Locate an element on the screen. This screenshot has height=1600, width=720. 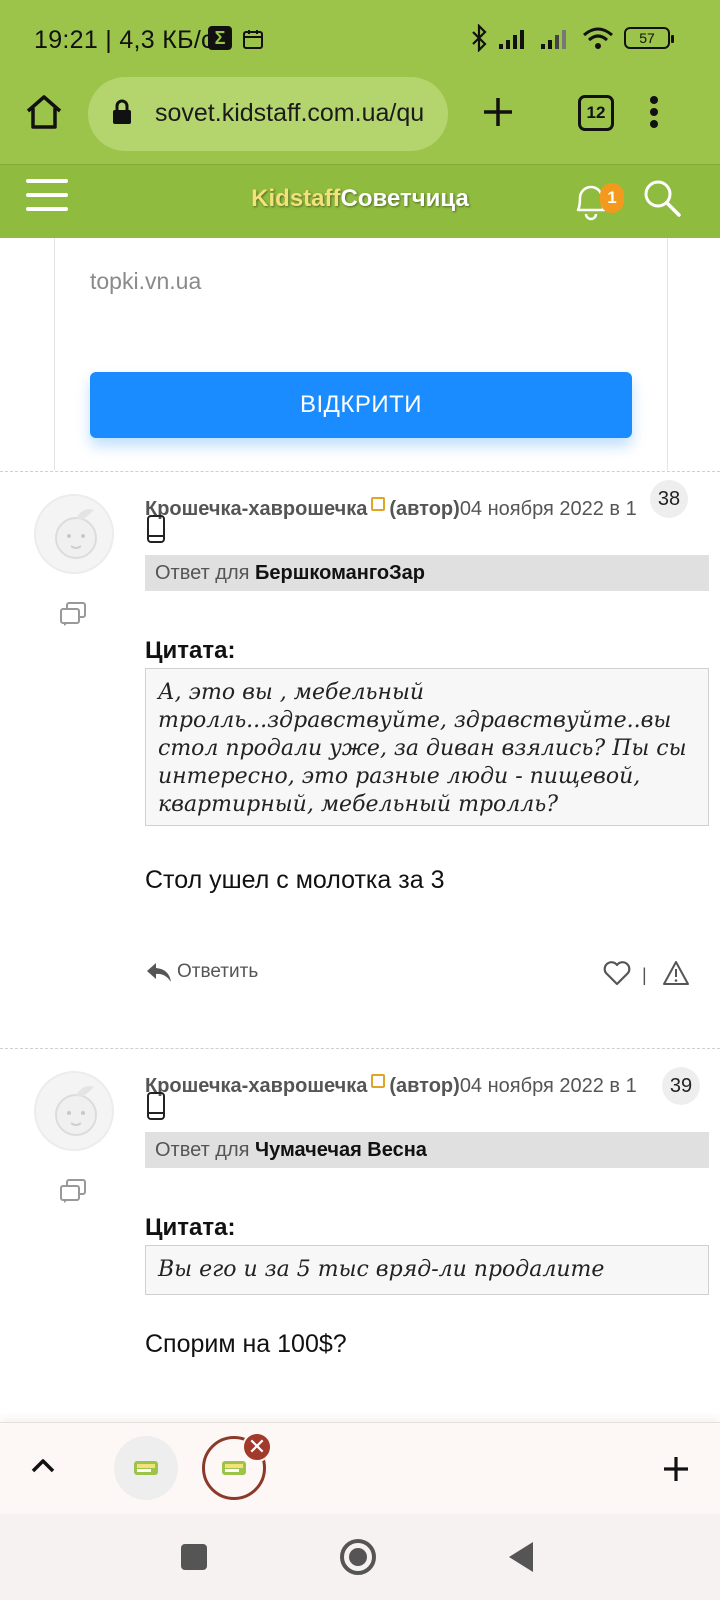
post-number: 38 is located at coordinates (669, 499).